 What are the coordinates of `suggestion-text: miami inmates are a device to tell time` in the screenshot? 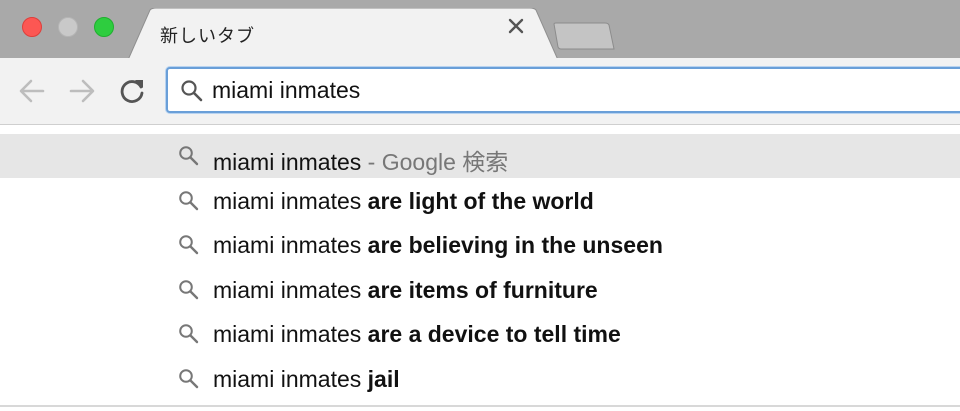 It's located at (417, 334).